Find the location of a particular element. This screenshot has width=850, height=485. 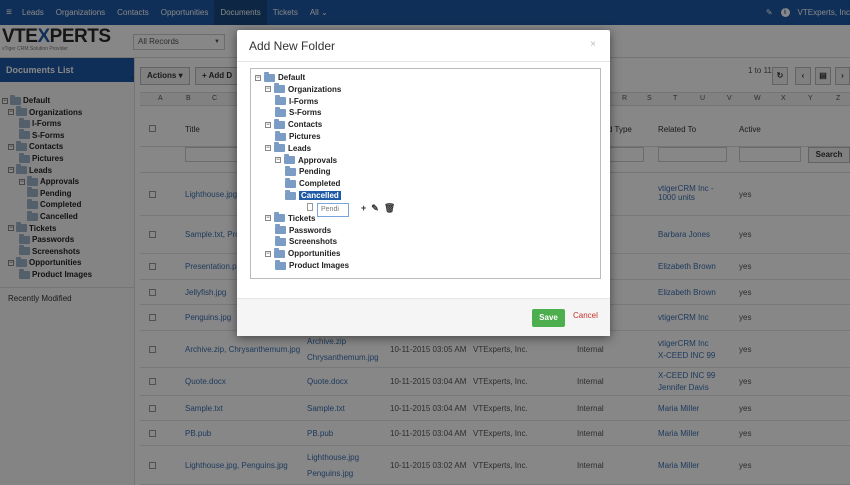

folder-tree-node: Pending is located at coordinates (308, 171).